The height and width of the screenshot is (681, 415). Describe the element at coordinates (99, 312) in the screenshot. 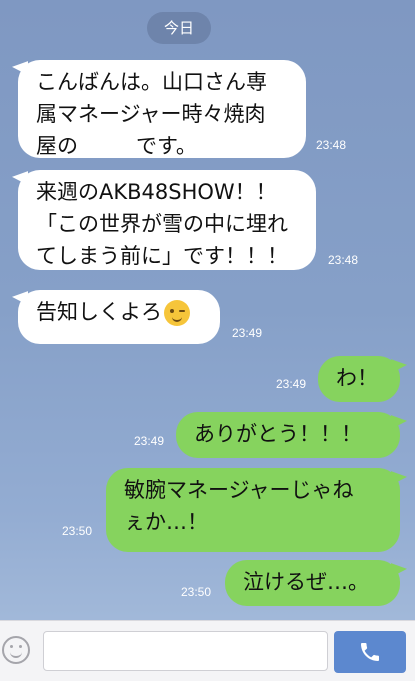

I see `message-text: 告知しくよろ` at that location.